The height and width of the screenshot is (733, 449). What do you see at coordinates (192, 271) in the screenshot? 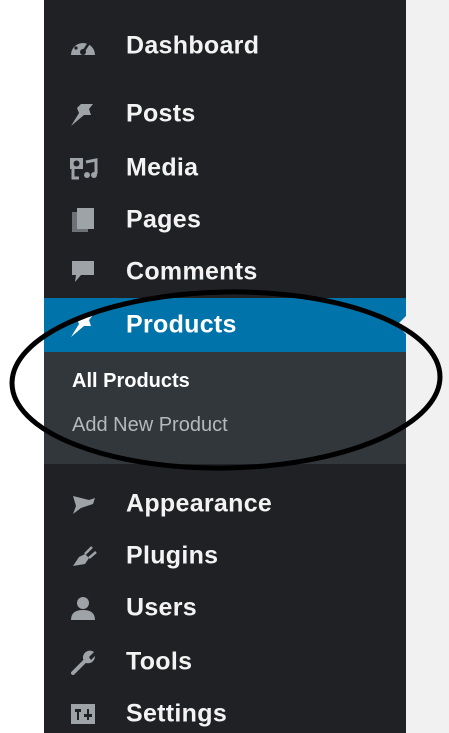
I see `sidebar-item-label: Comments` at bounding box center [192, 271].